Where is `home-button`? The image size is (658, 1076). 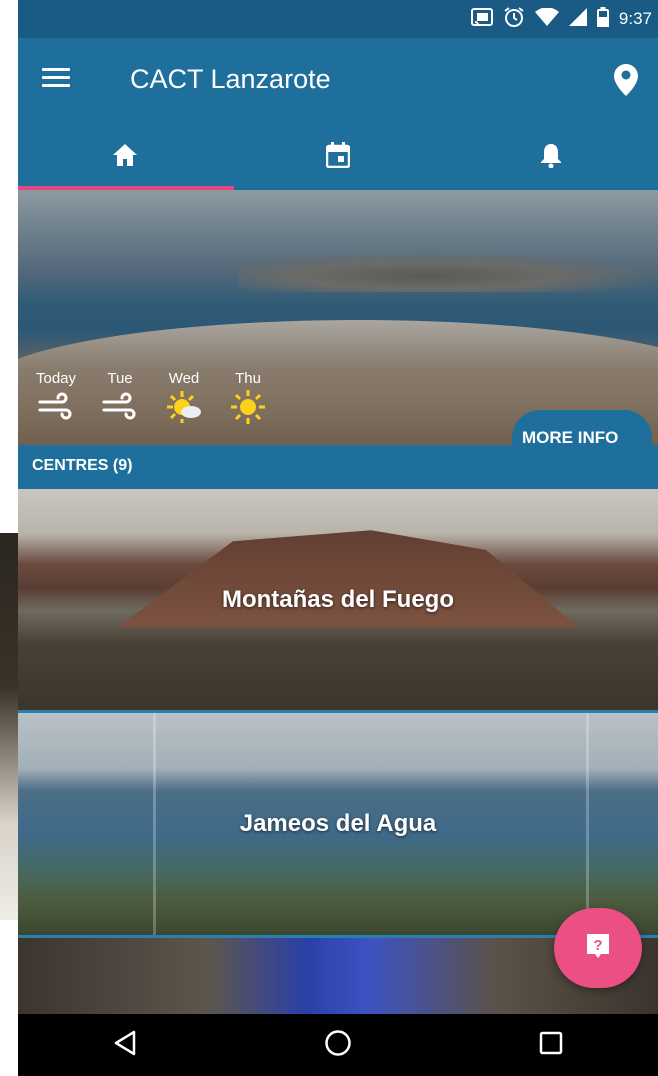 home-button is located at coordinates (337, 1045).